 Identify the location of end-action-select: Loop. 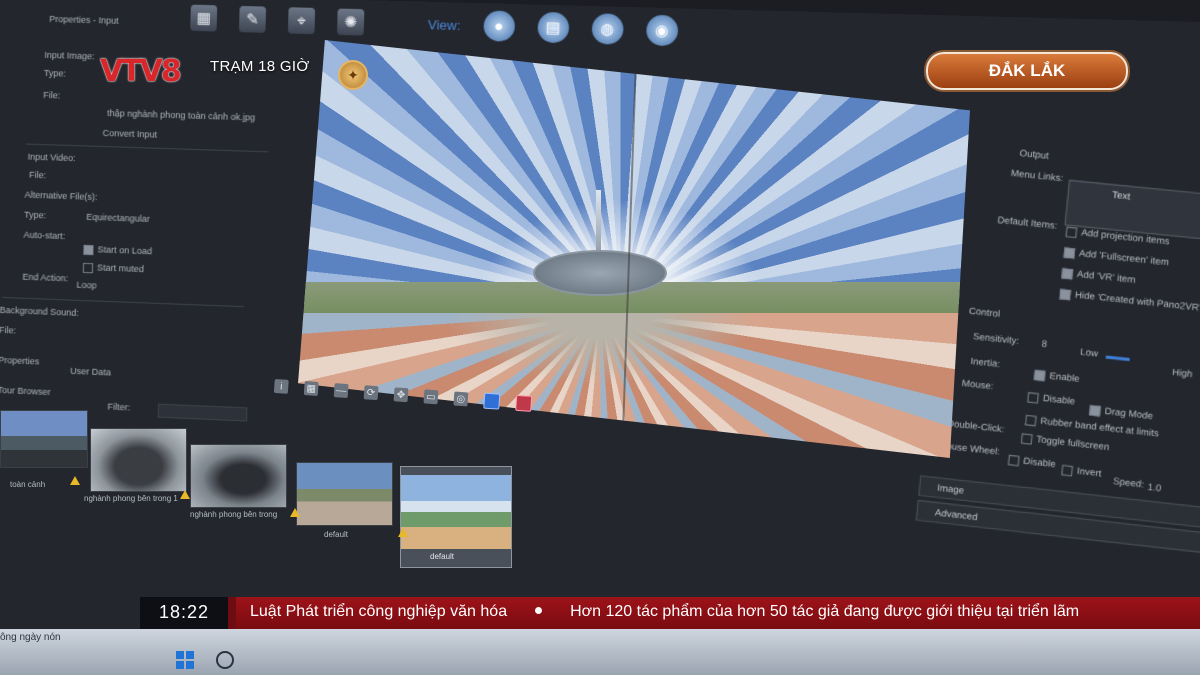
(86, 285).